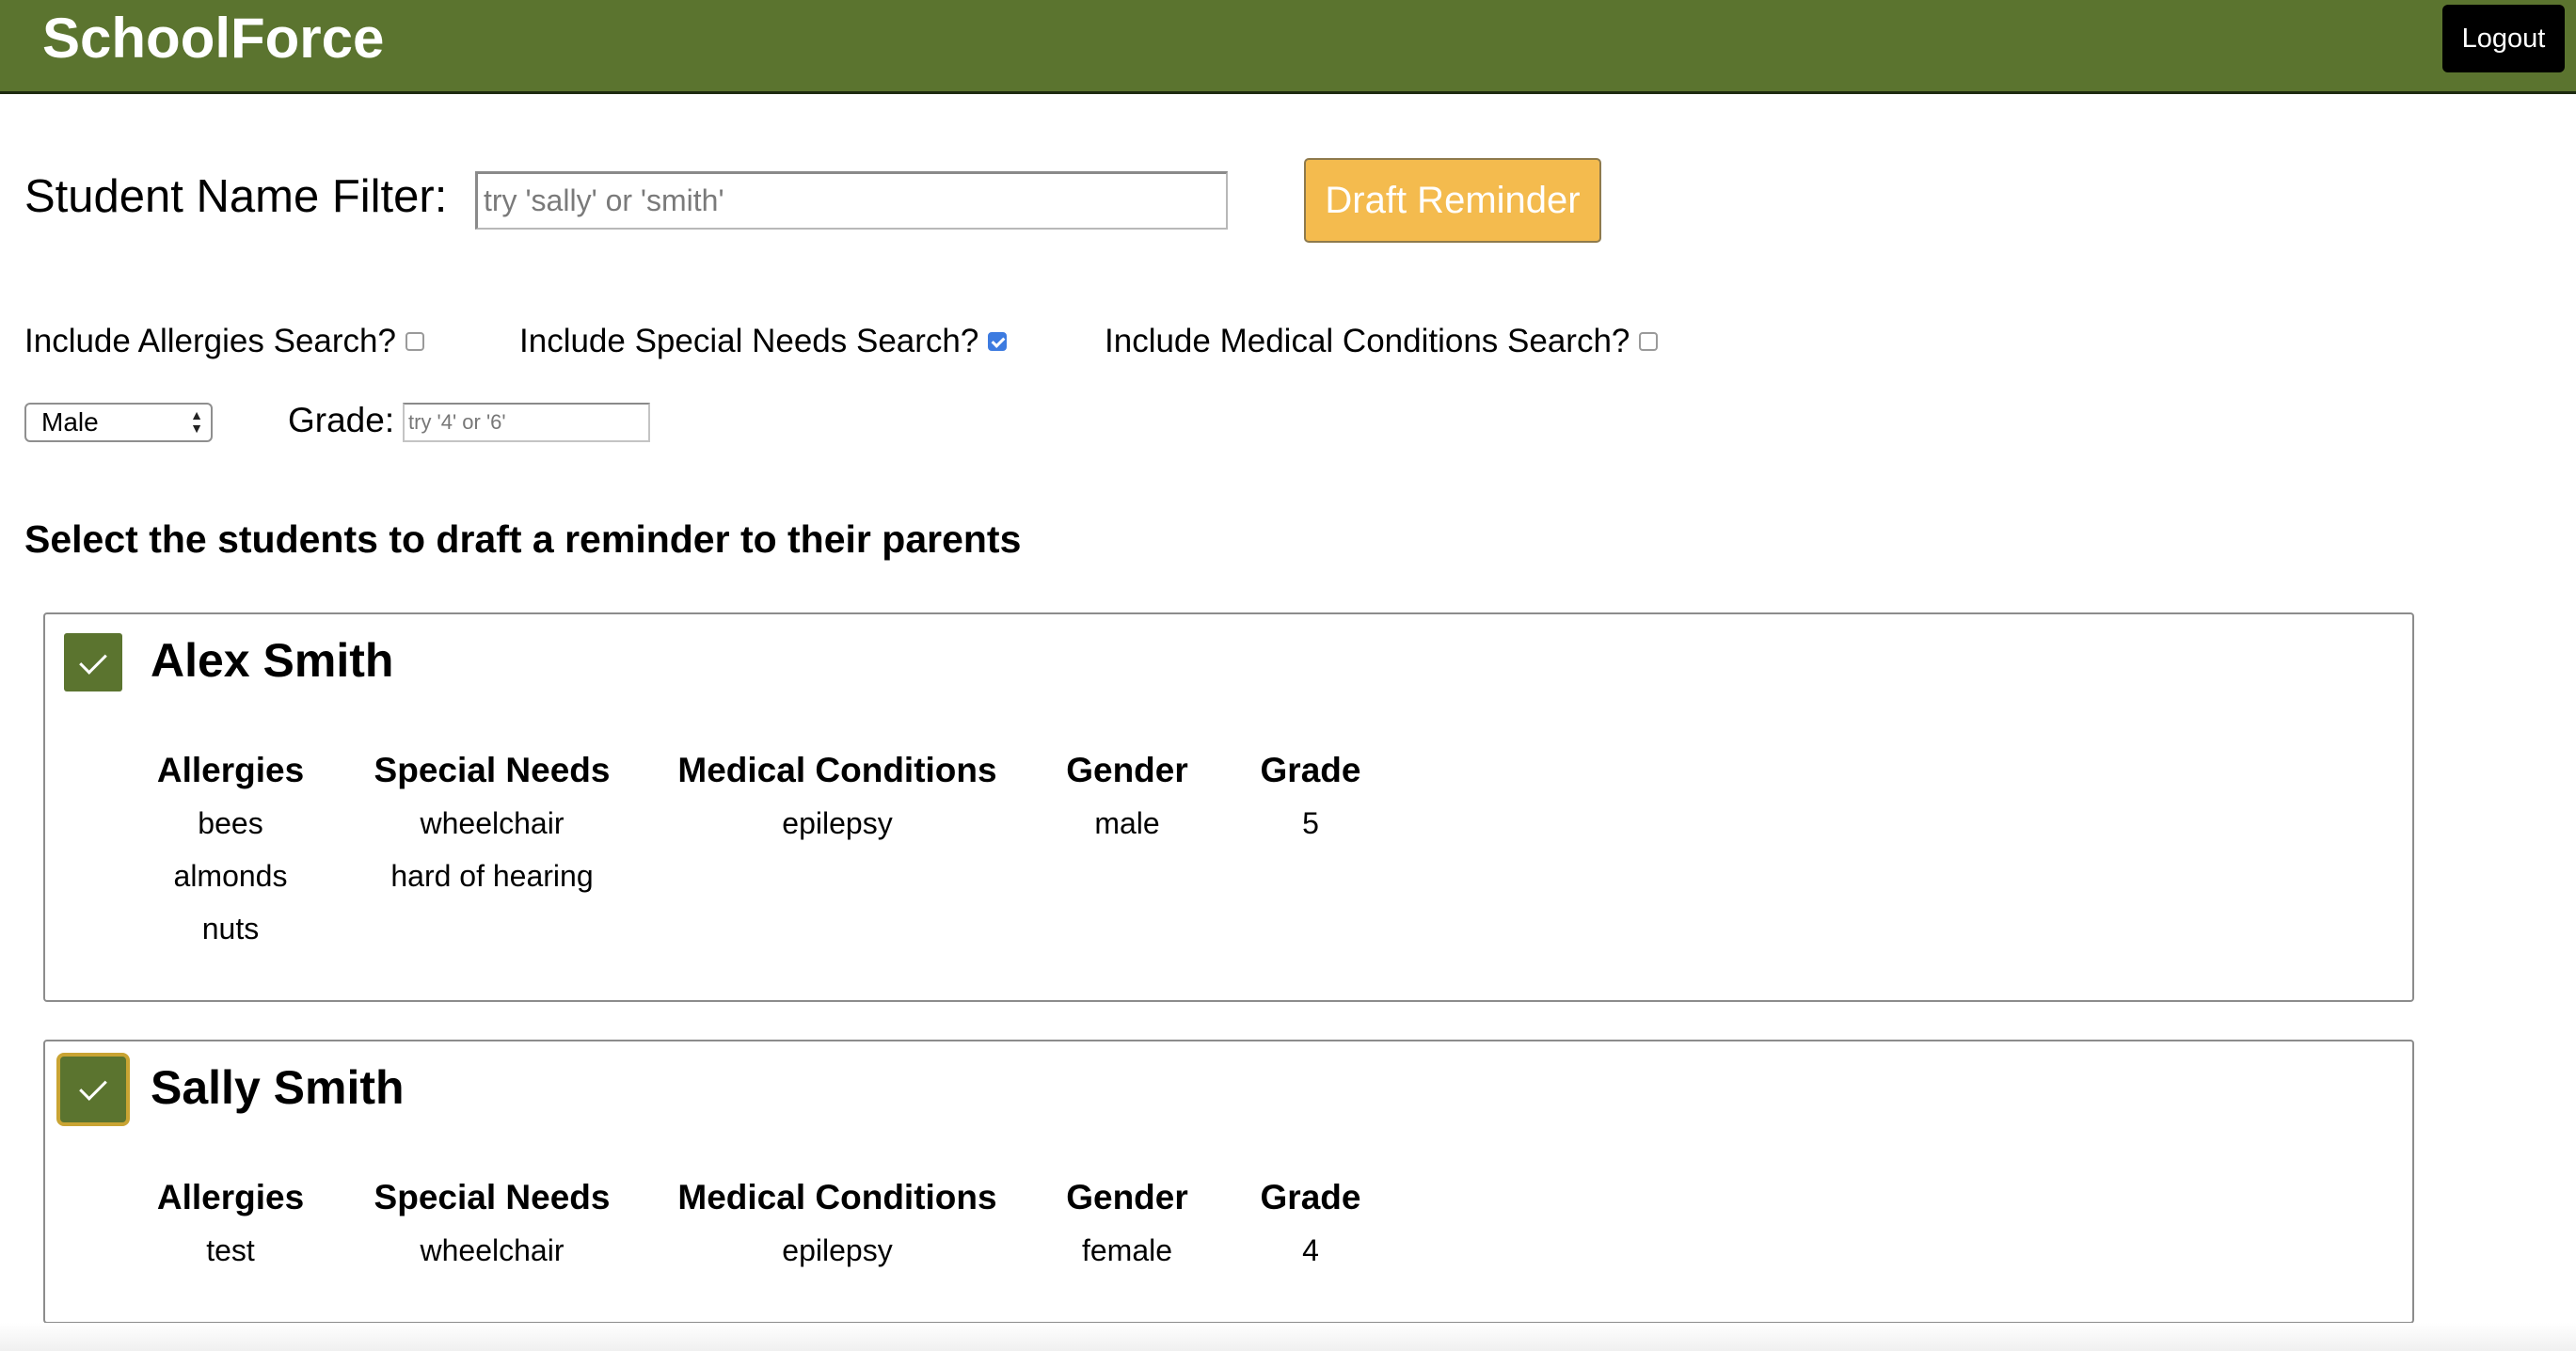 The image size is (2576, 1351). I want to click on page-bottom-edge, so click(1288, 1337).